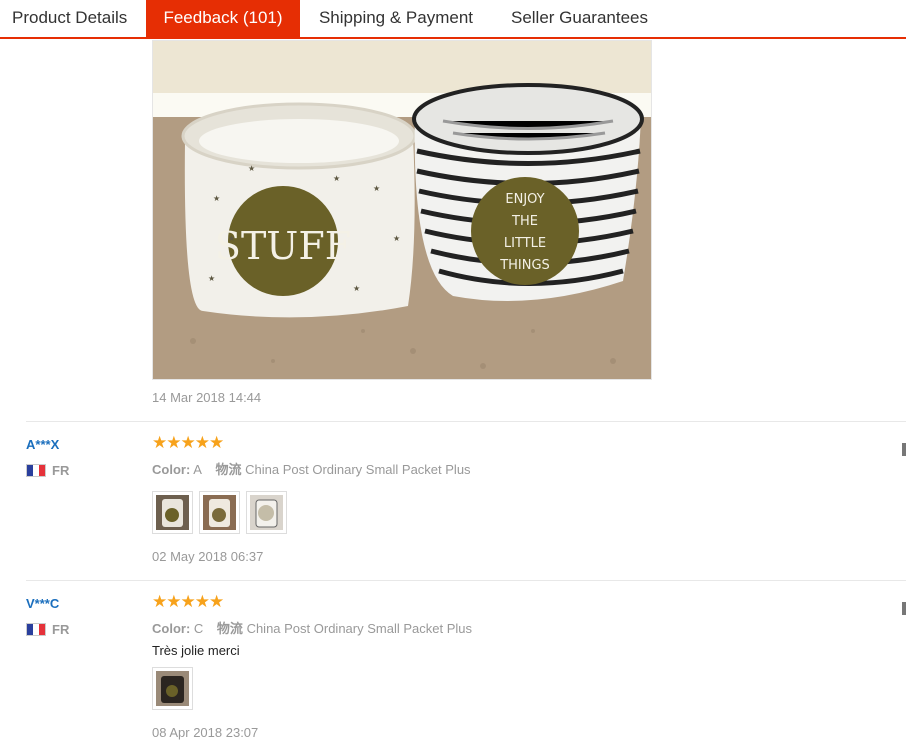 Image resolution: width=906 pixels, height=740 pixels. I want to click on basket-print-stuff: STUFF, so click(283, 246).